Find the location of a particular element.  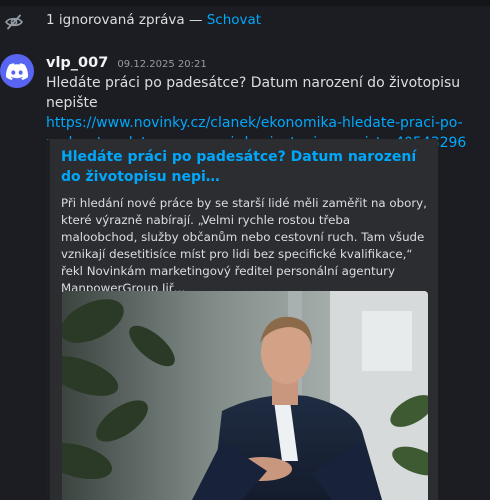

discord-logo-icon is located at coordinates (17, 71).